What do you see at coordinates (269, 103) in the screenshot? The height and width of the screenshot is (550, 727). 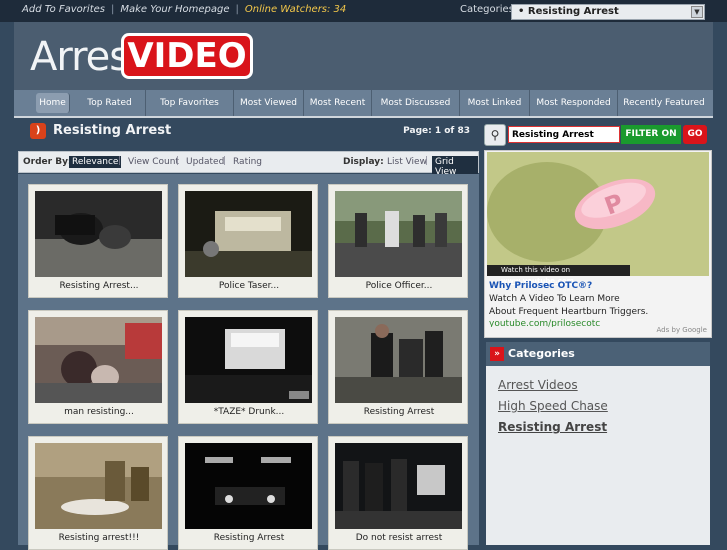 I see `nav-most-viewed: Most Viewed` at bounding box center [269, 103].